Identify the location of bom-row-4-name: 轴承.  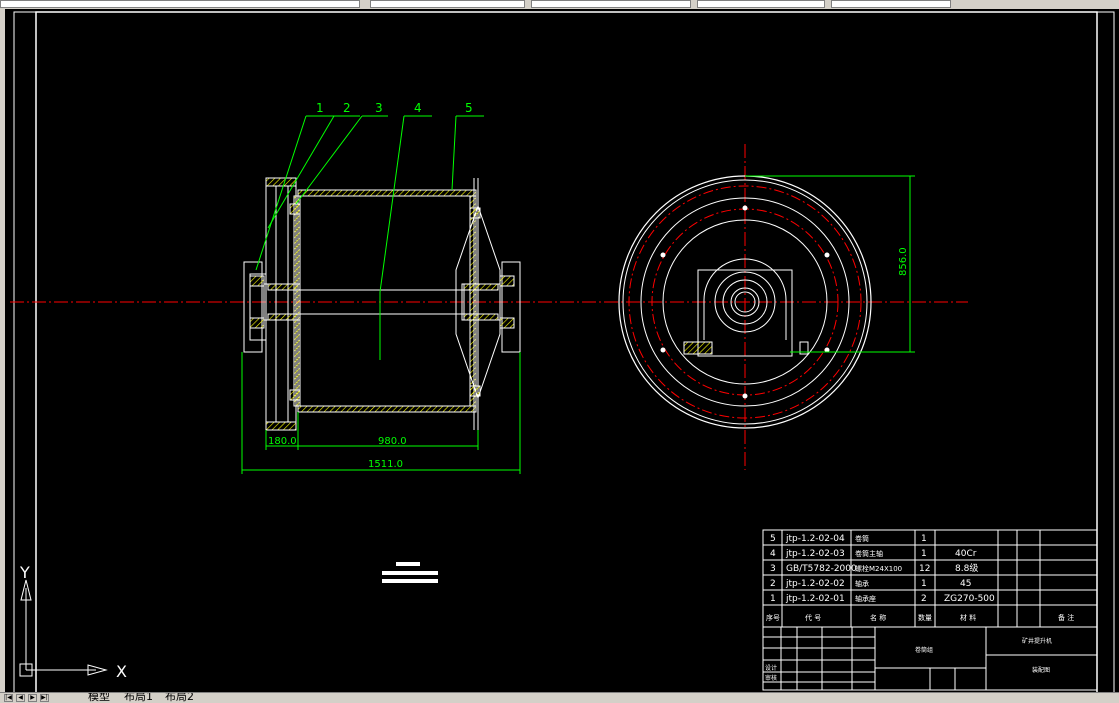
(862, 583).